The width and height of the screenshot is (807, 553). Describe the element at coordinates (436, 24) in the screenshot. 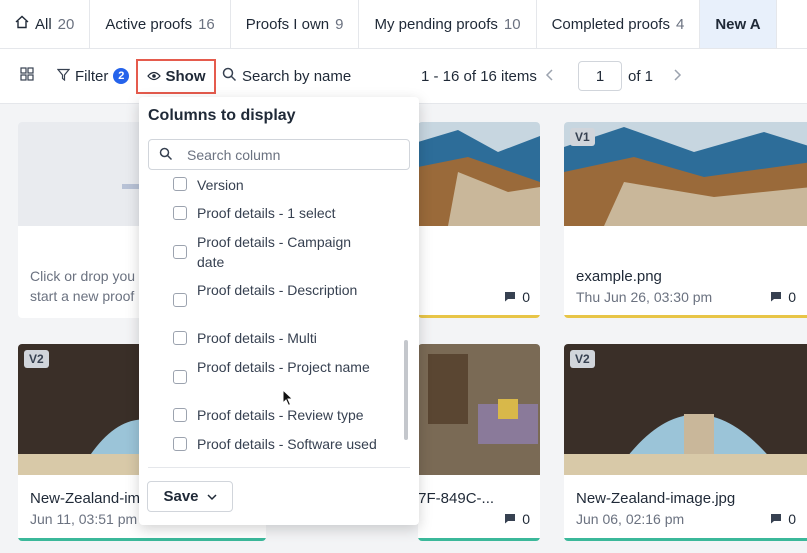

I see `tab-label: My pending proofs` at that location.